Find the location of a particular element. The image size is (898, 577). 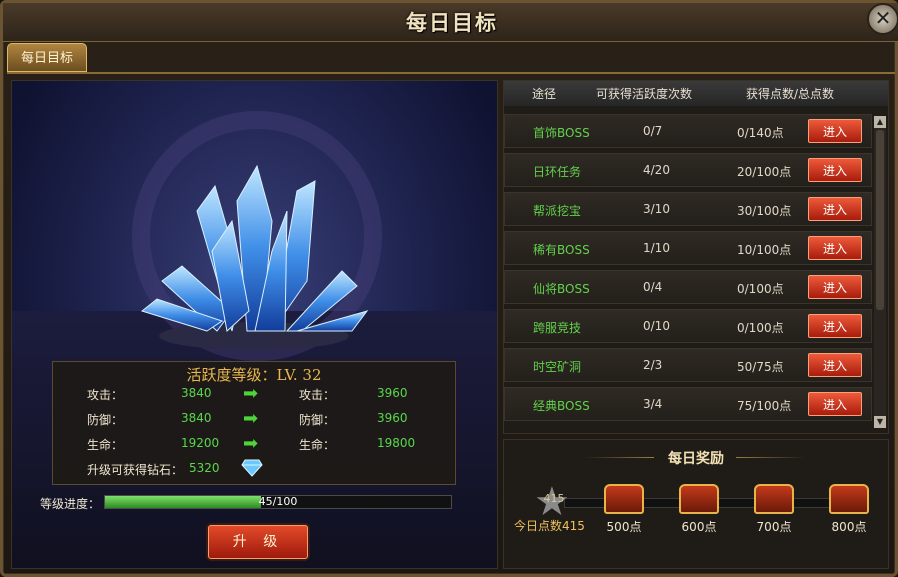

tab-daily-goals: 每日目标 is located at coordinates (47, 57).